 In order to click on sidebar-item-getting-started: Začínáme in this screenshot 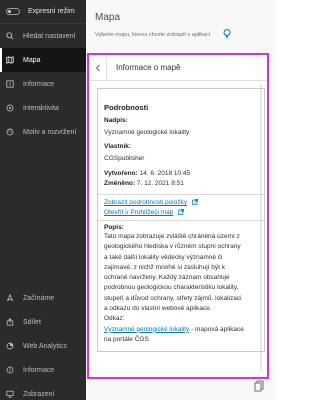, I will do `click(43, 298)`.